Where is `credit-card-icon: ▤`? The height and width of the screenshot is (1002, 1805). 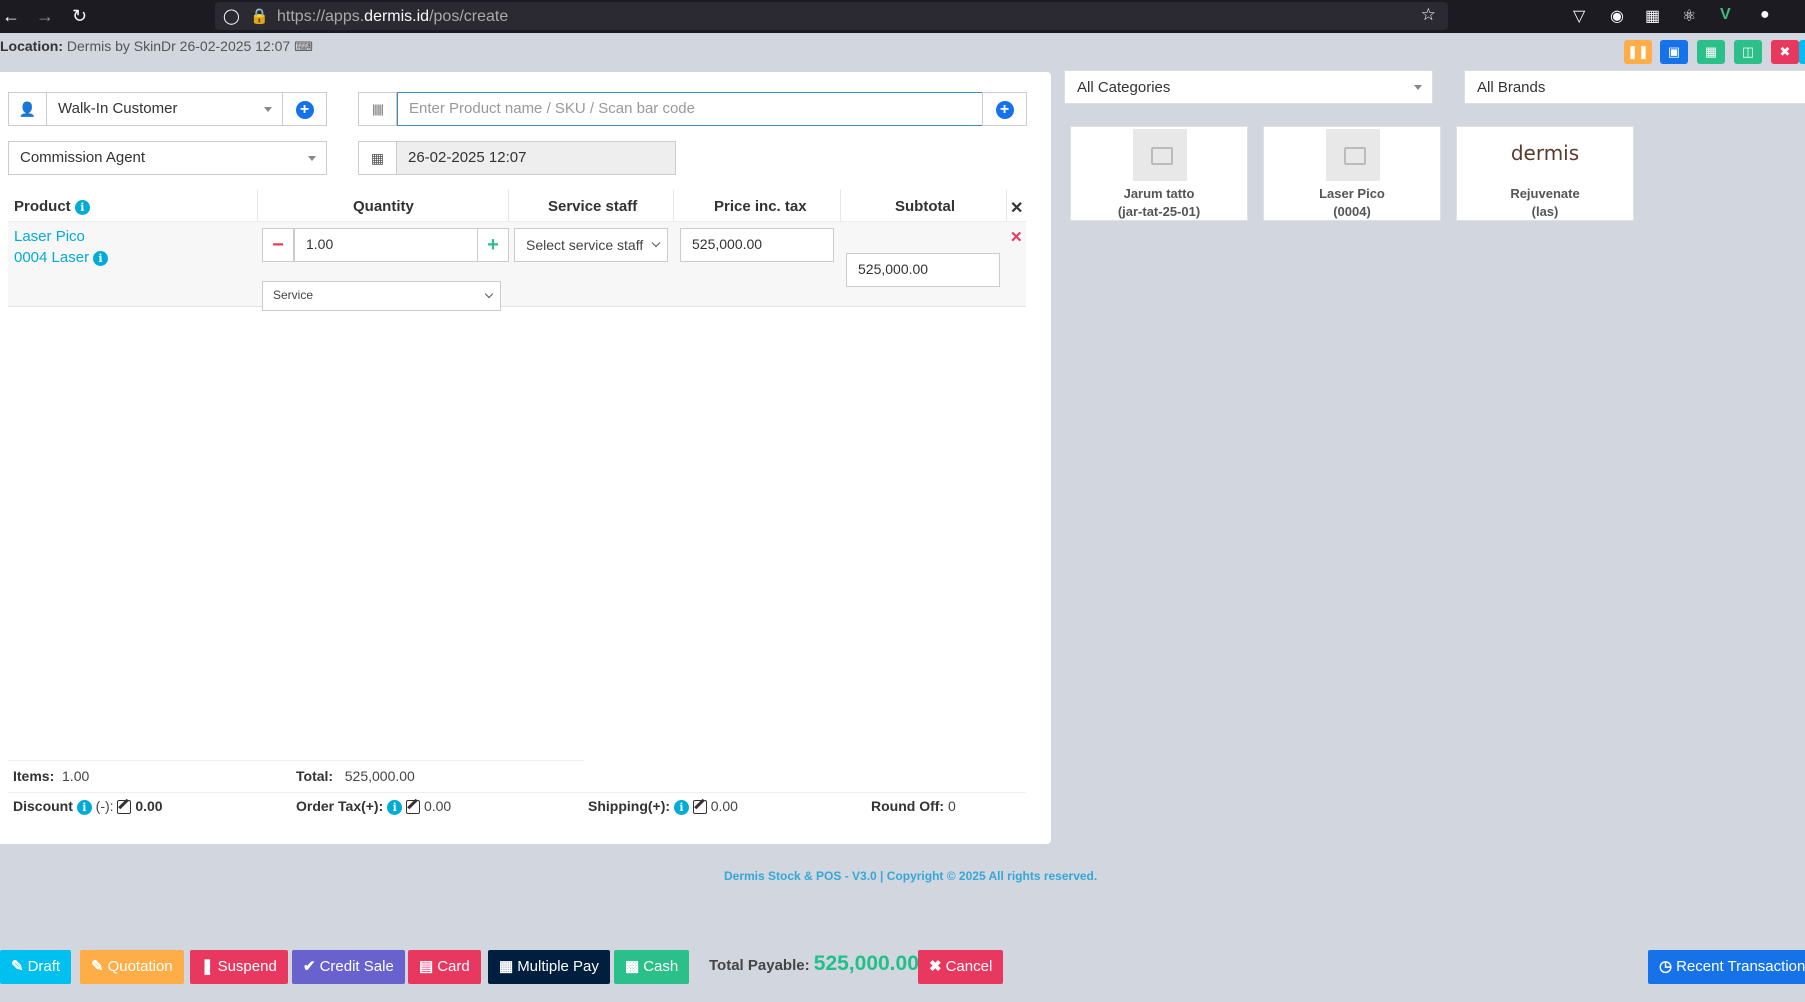 credit-card-icon: ▤ is located at coordinates (426, 966).